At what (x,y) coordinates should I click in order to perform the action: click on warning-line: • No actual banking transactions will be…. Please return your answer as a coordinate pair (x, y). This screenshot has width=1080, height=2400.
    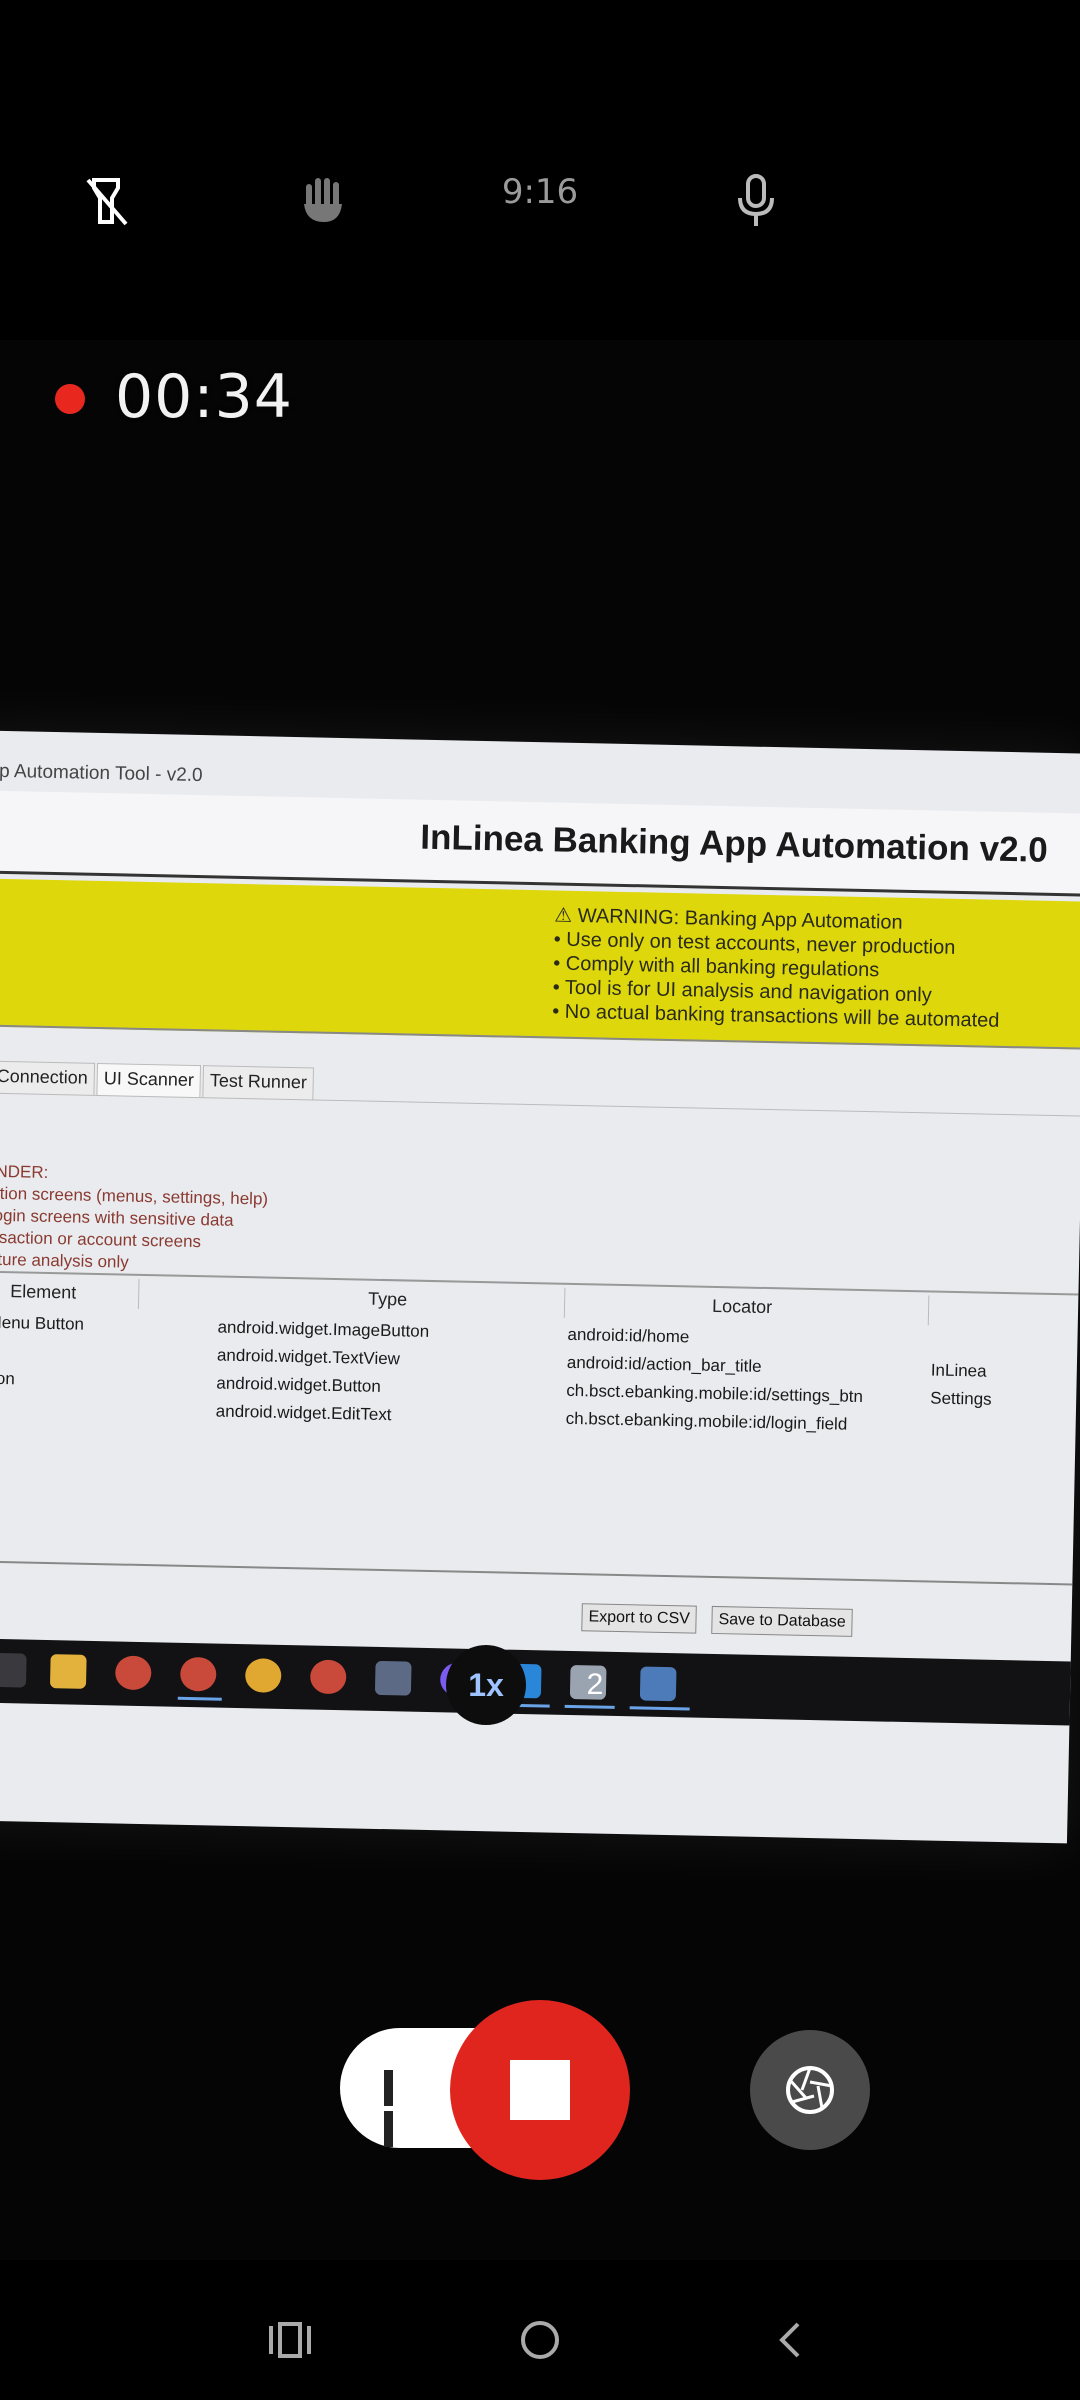
    Looking at the image, I should click on (776, 1016).